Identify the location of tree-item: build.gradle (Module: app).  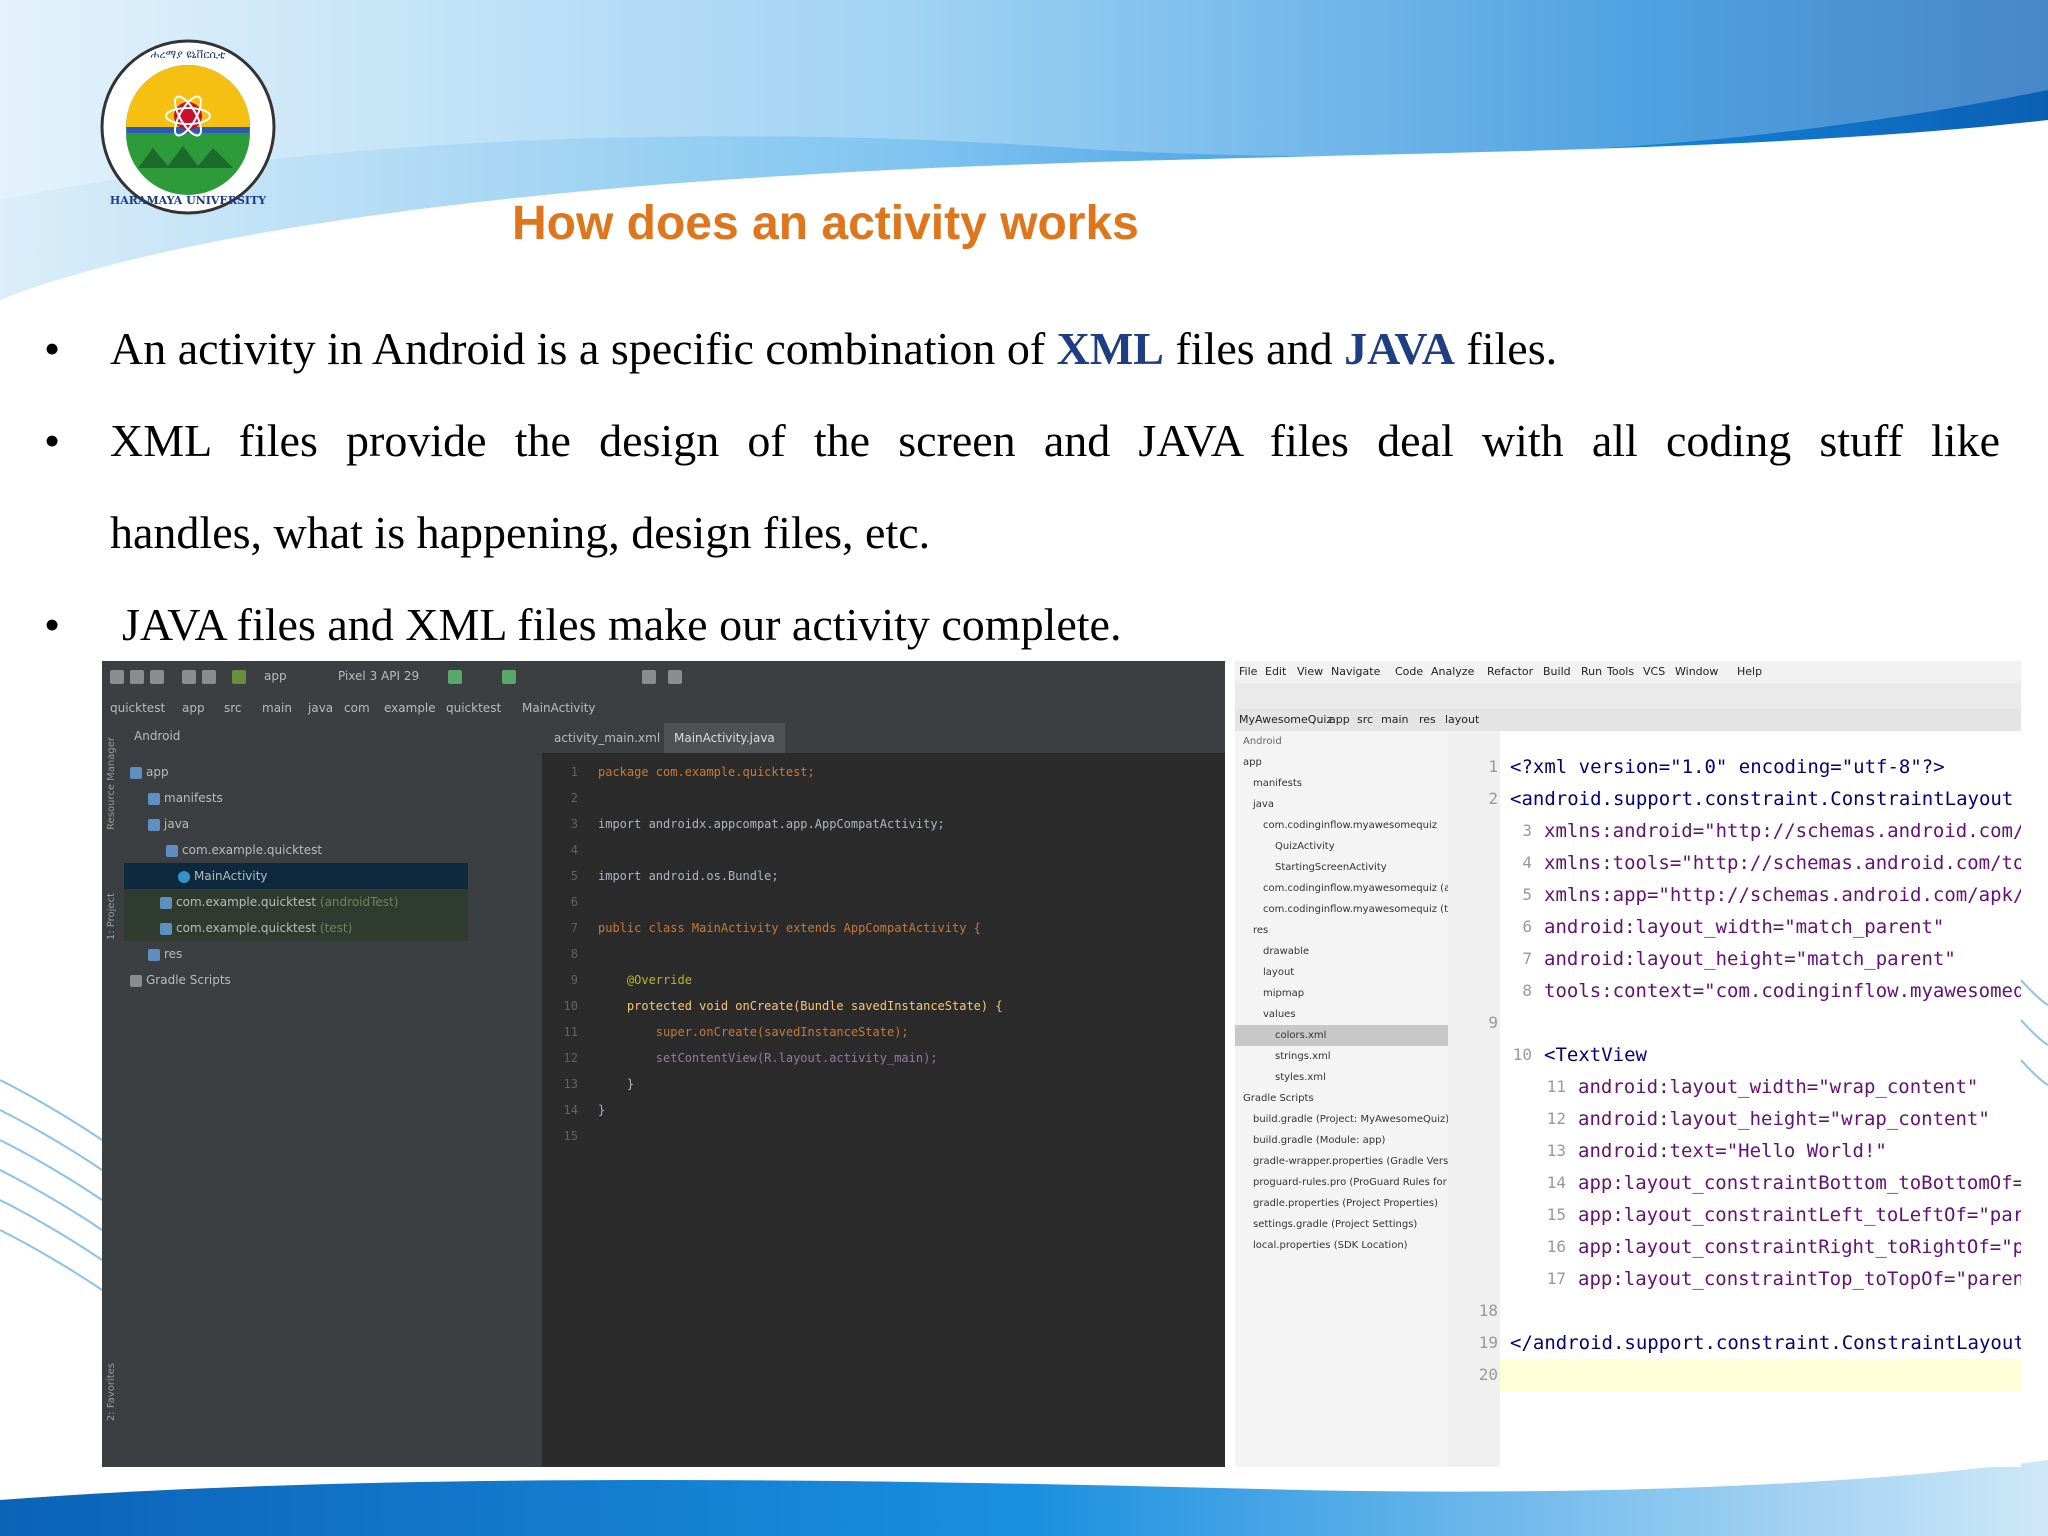
(1319, 1140).